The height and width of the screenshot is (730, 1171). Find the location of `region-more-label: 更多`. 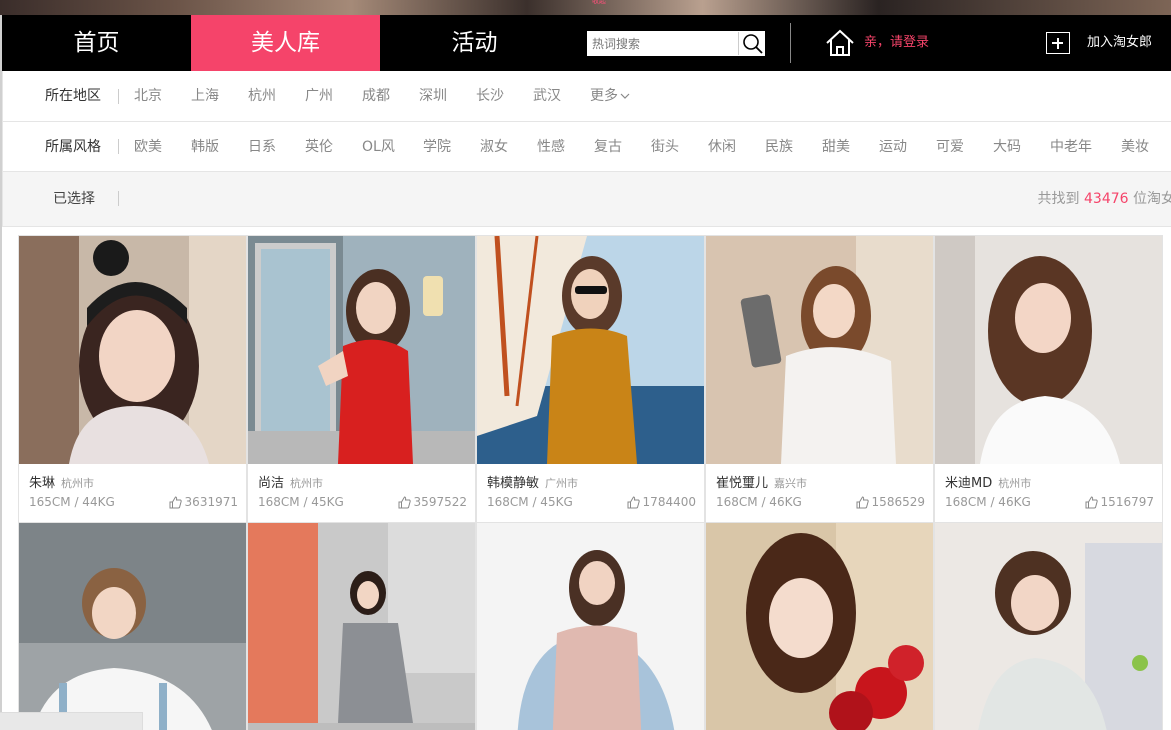

region-more-label: 更多 is located at coordinates (604, 96).